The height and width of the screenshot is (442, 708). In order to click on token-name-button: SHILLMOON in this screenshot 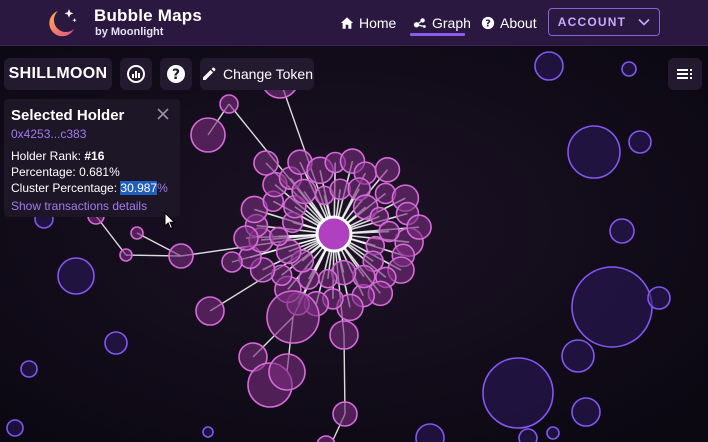, I will do `click(58, 74)`.